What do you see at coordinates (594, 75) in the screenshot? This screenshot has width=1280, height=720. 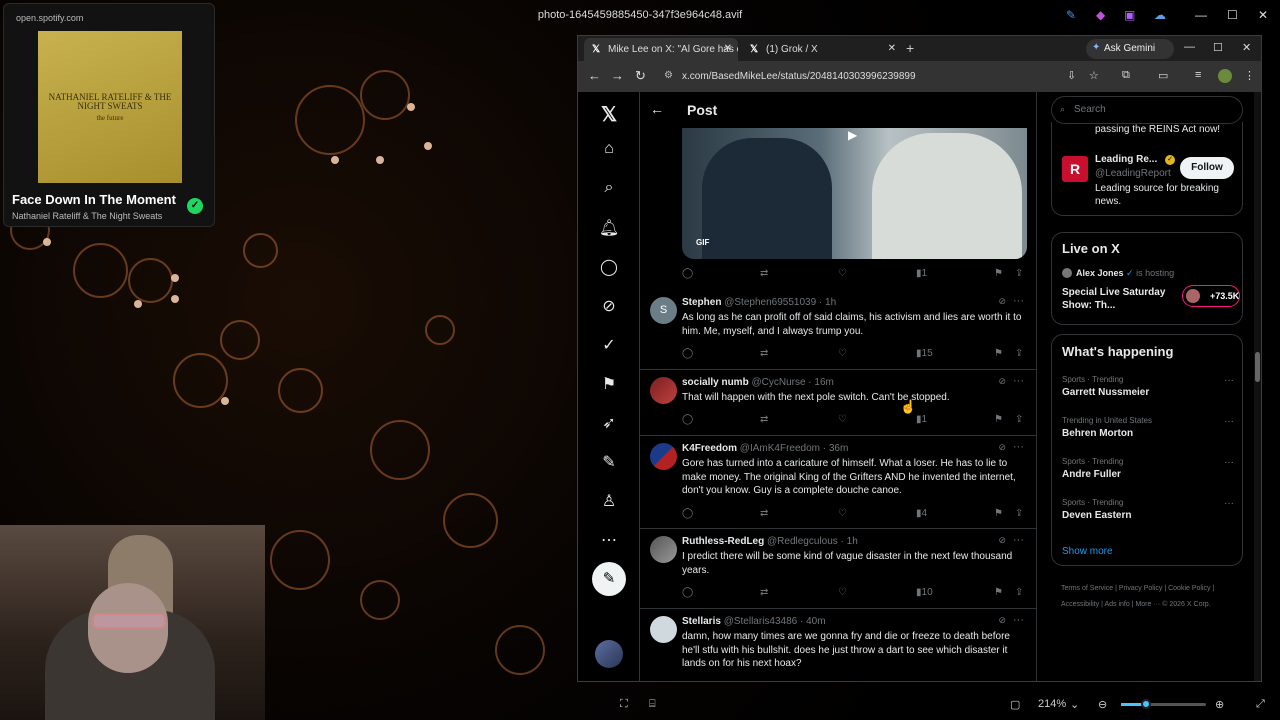 I see `back-icon: ←` at bounding box center [594, 75].